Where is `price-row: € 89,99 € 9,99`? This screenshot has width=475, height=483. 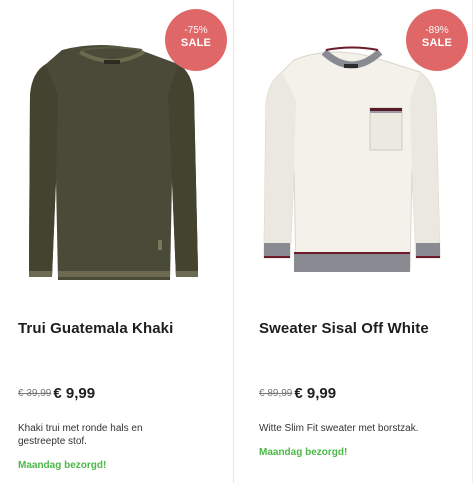 price-row: € 89,99 € 9,99 is located at coordinates (297, 394).